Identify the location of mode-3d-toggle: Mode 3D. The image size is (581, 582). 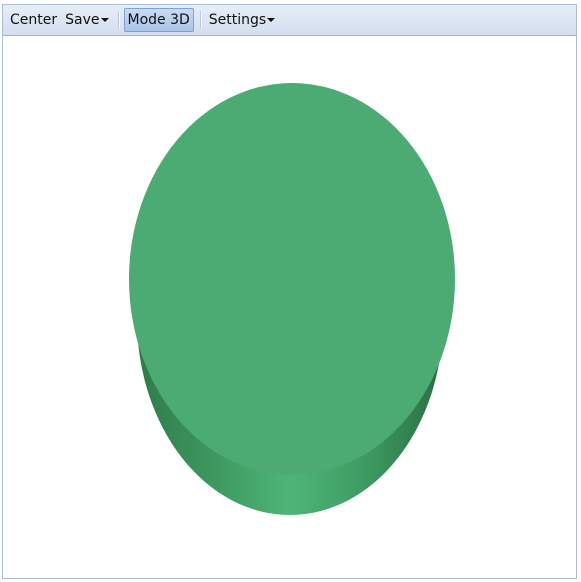
(158, 20).